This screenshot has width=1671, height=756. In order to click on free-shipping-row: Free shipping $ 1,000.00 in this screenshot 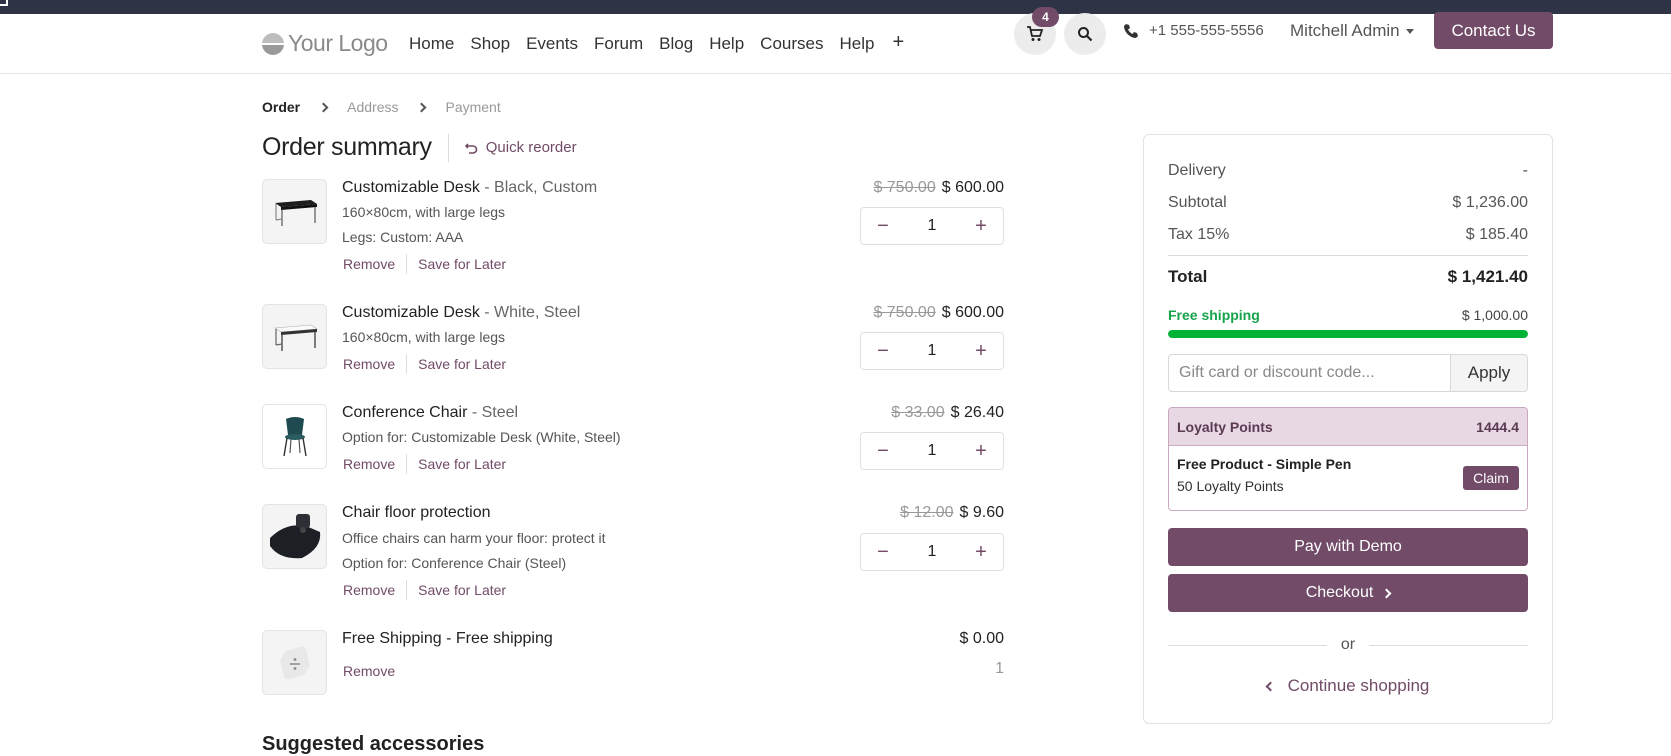, I will do `click(1348, 315)`.